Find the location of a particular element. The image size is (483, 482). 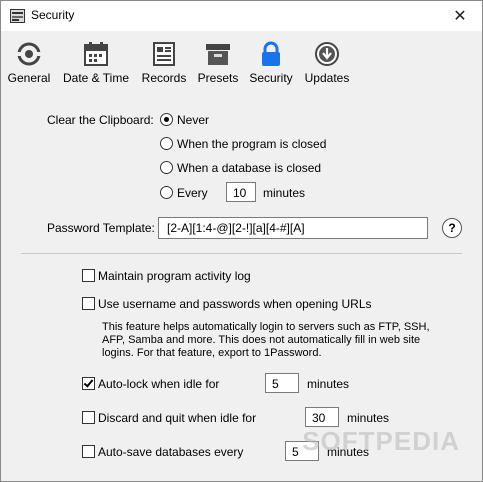

tab-presets: Presets is located at coordinates (218, 64).